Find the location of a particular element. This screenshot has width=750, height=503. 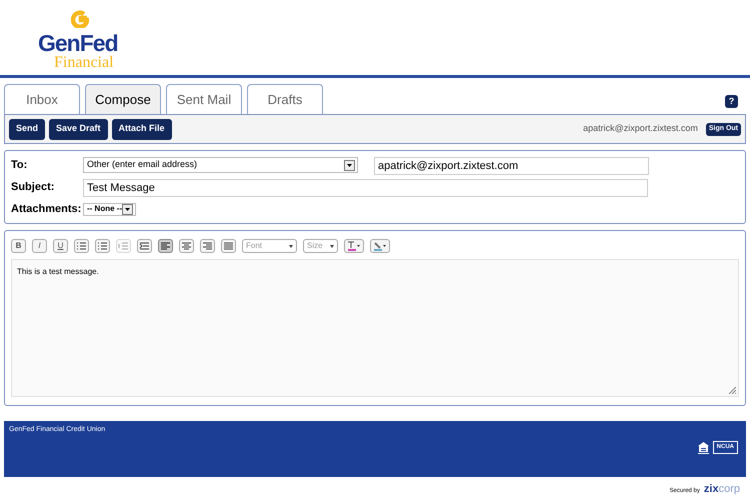

logo-name: GenFed is located at coordinates (78, 43).